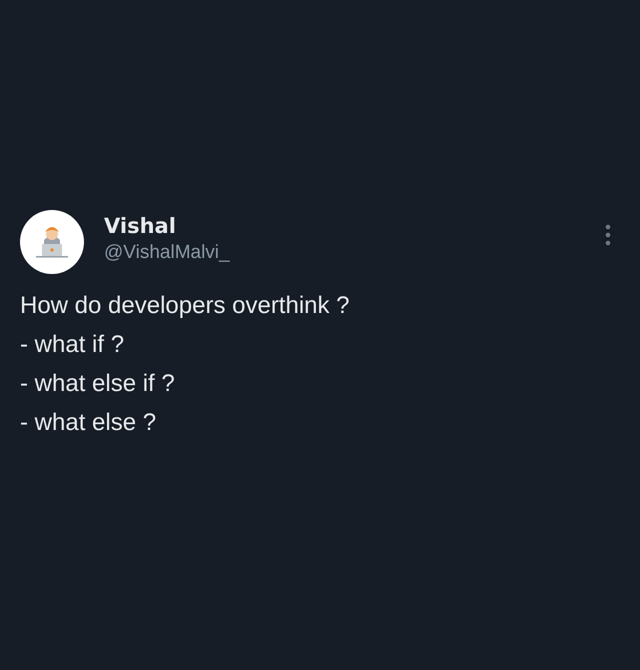 The width and height of the screenshot is (640, 670). What do you see at coordinates (140, 226) in the screenshot?
I see `author-name: Vishal` at bounding box center [140, 226].